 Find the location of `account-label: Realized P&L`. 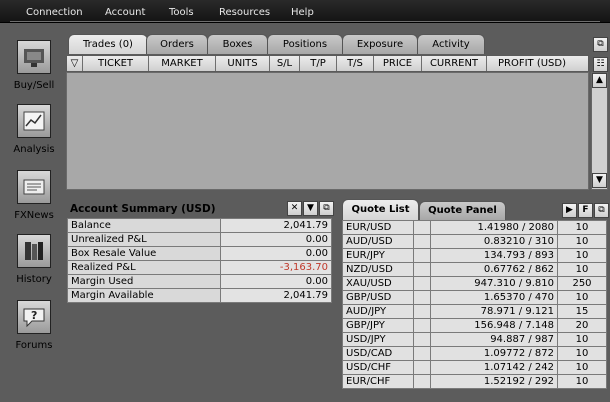

account-label: Realized P&L is located at coordinates (144, 267).